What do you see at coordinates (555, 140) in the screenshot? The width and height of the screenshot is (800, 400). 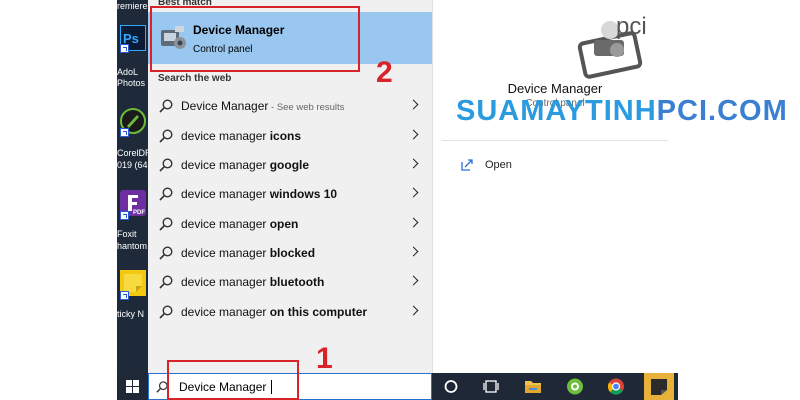 I see `preview-divider` at bounding box center [555, 140].